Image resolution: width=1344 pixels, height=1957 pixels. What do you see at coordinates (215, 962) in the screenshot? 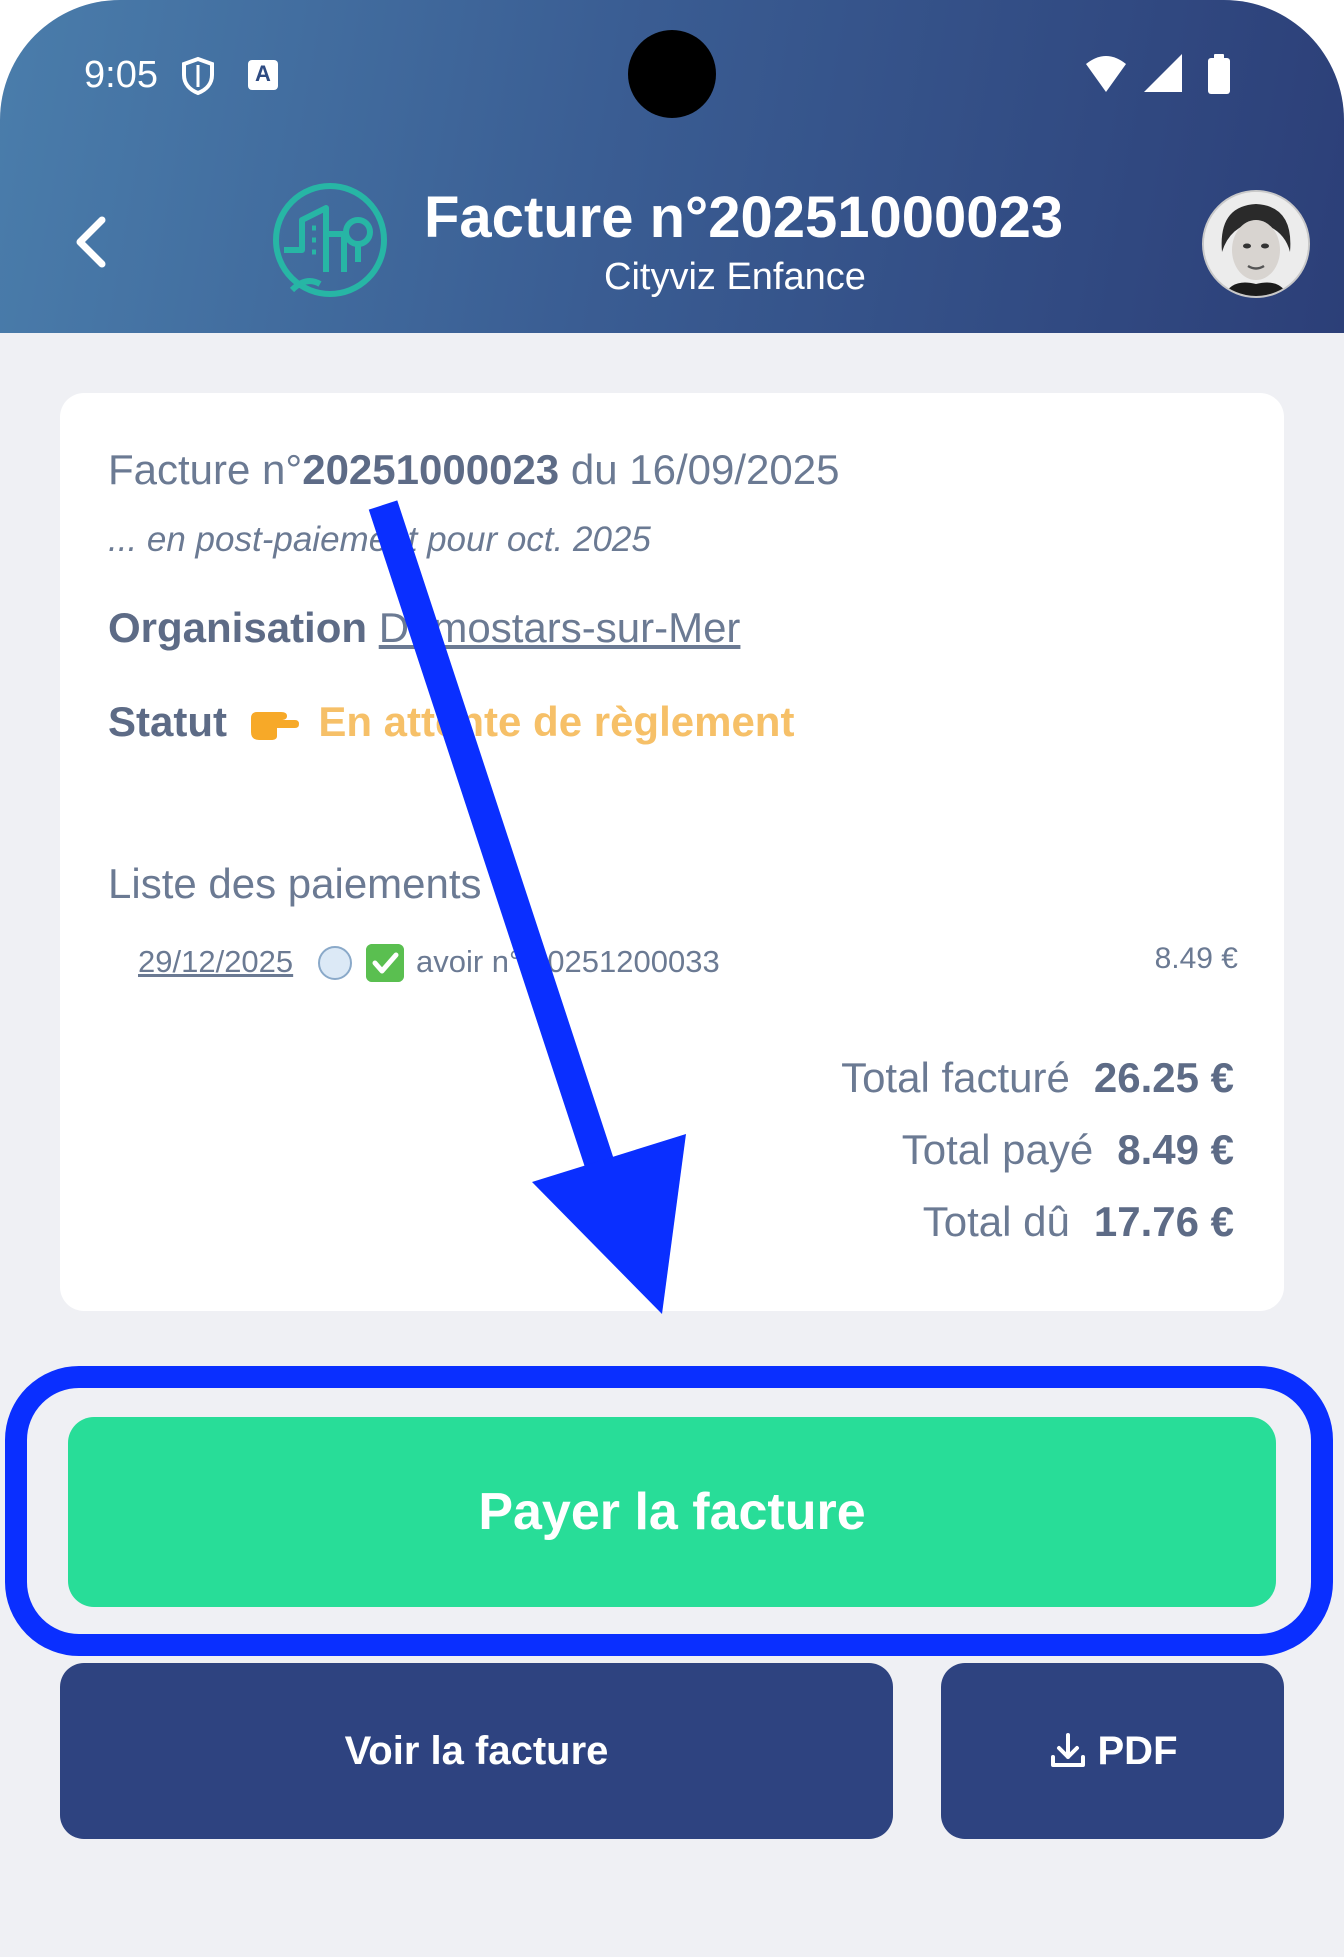
I see `payment-date-link: 29/12/2025` at bounding box center [215, 962].